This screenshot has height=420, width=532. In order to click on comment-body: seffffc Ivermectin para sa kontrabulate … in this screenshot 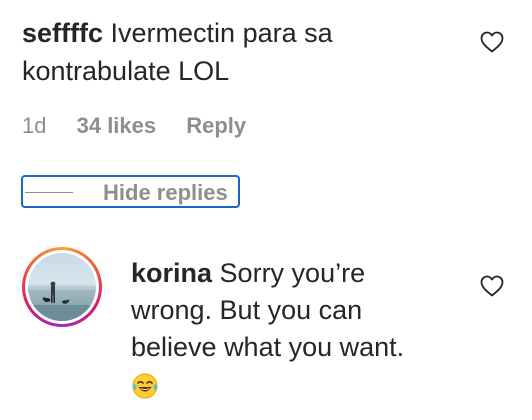, I will do `click(242, 52)`.